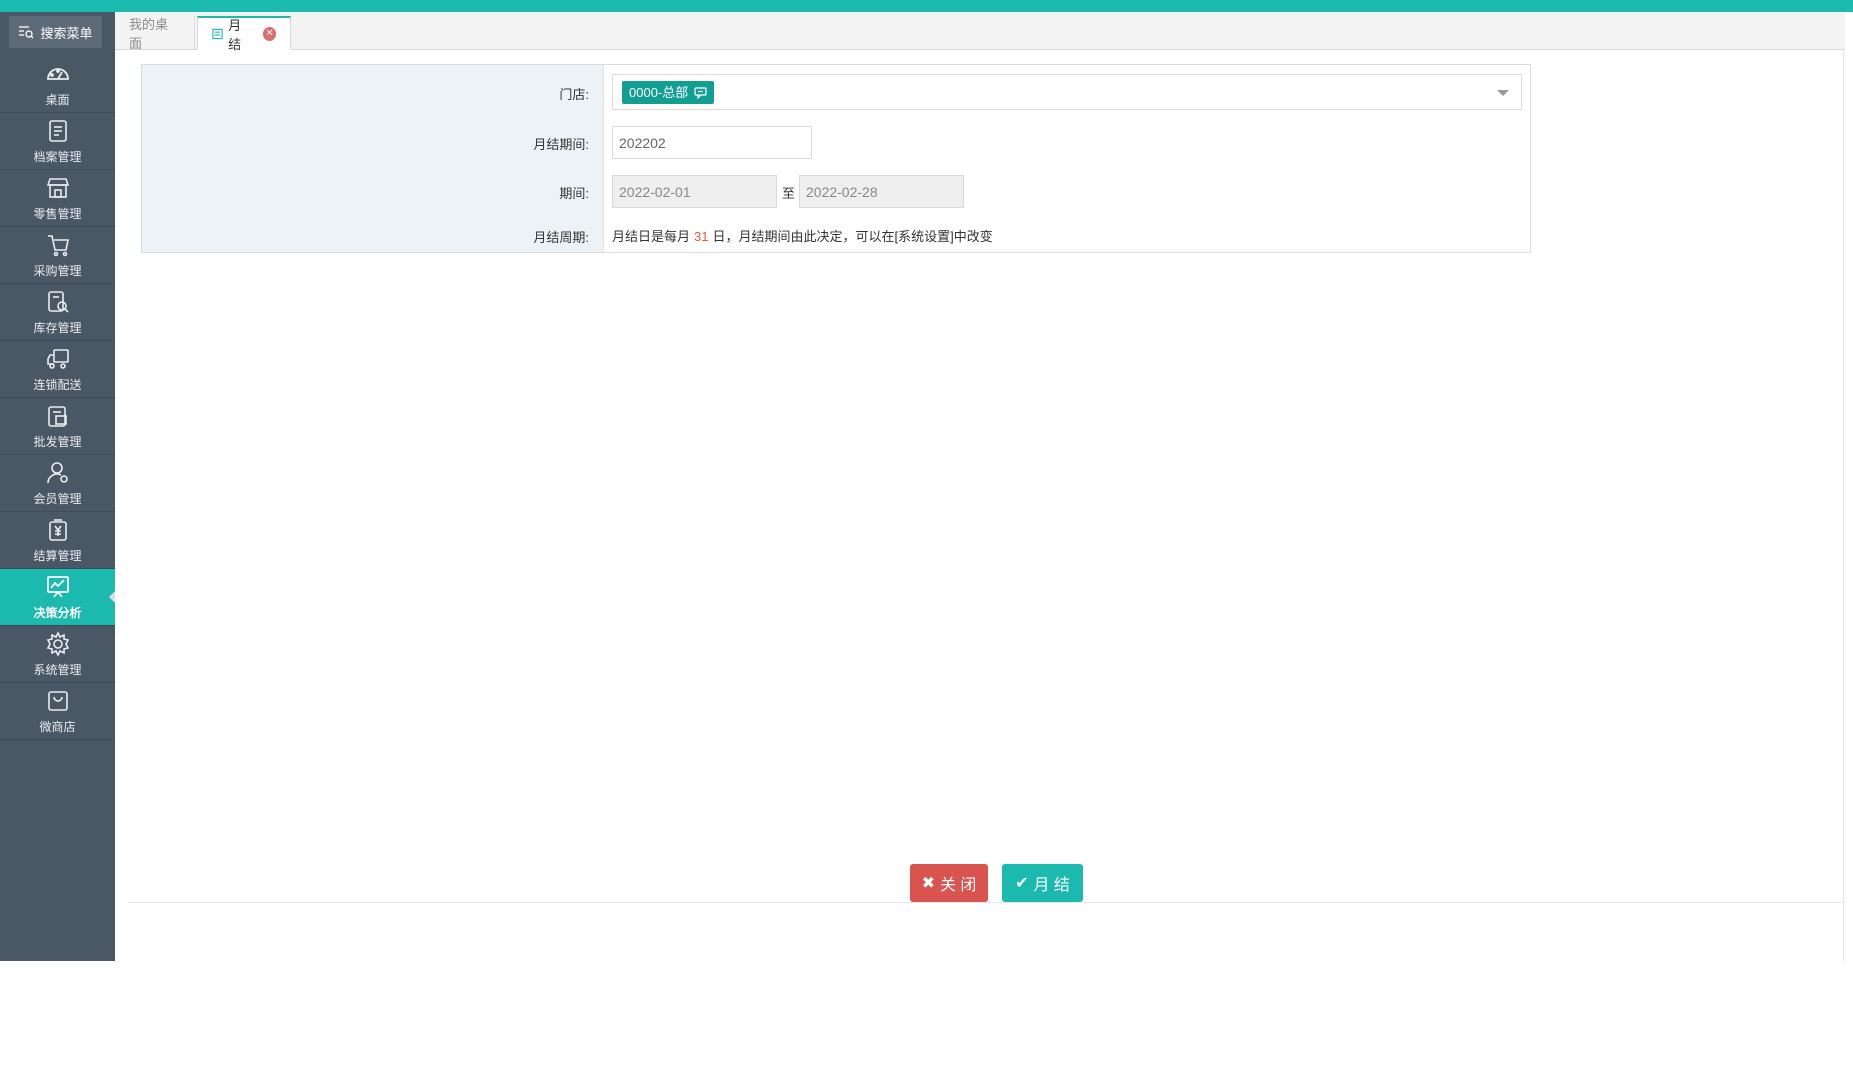 This screenshot has width=1853, height=1080. Describe the element at coordinates (57, 369) in the screenshot. I see `sidebar-item-delivery: 连锁配送` at that location.